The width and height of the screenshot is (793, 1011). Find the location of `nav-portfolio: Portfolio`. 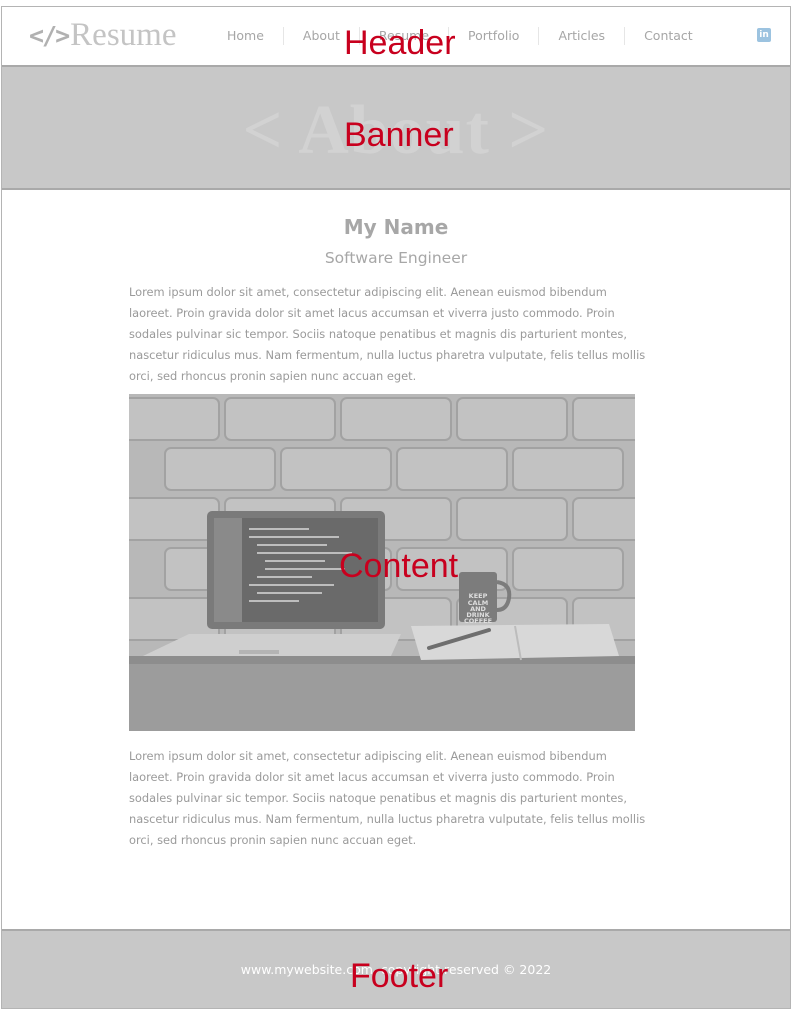

nav-portfolio: Portfolio is located at coordinates (493, 36).